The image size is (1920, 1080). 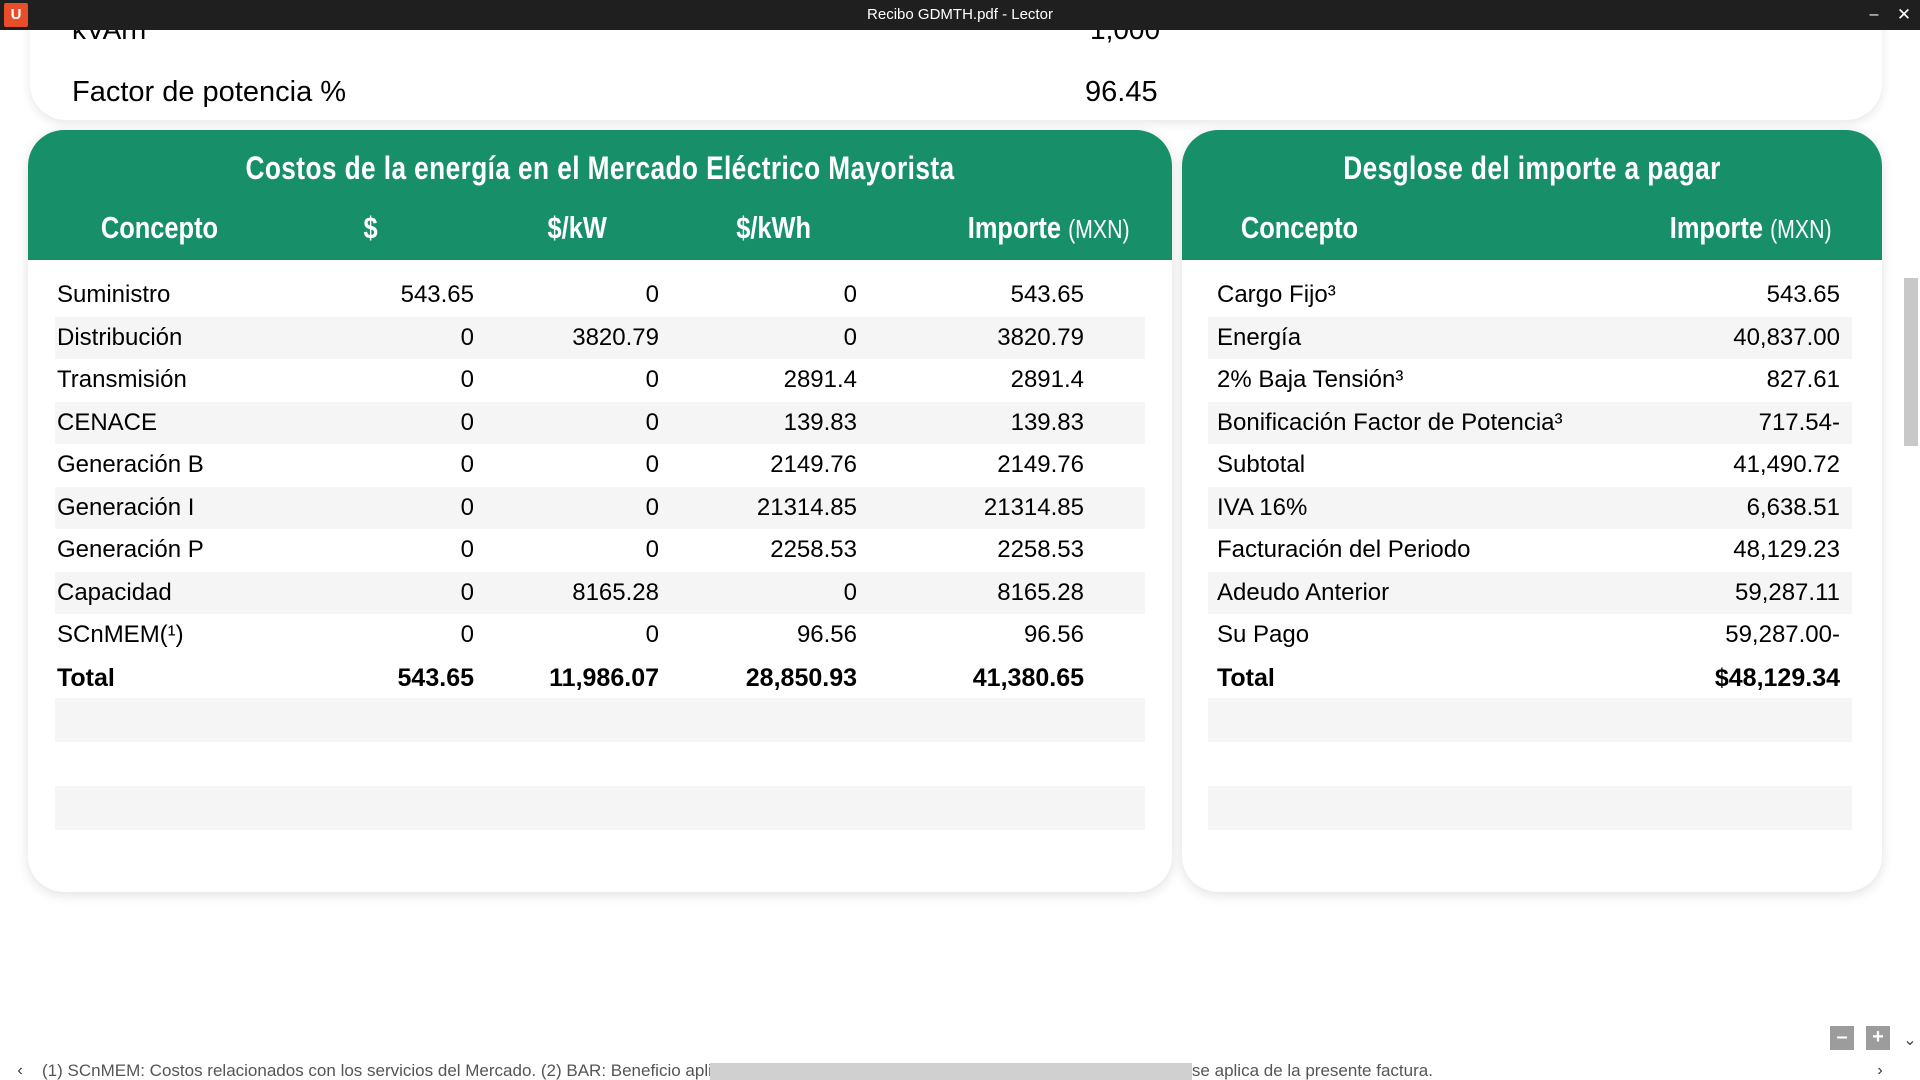 I want to click on total-row: Total $48,129.34, so click(x=1532, y=678).